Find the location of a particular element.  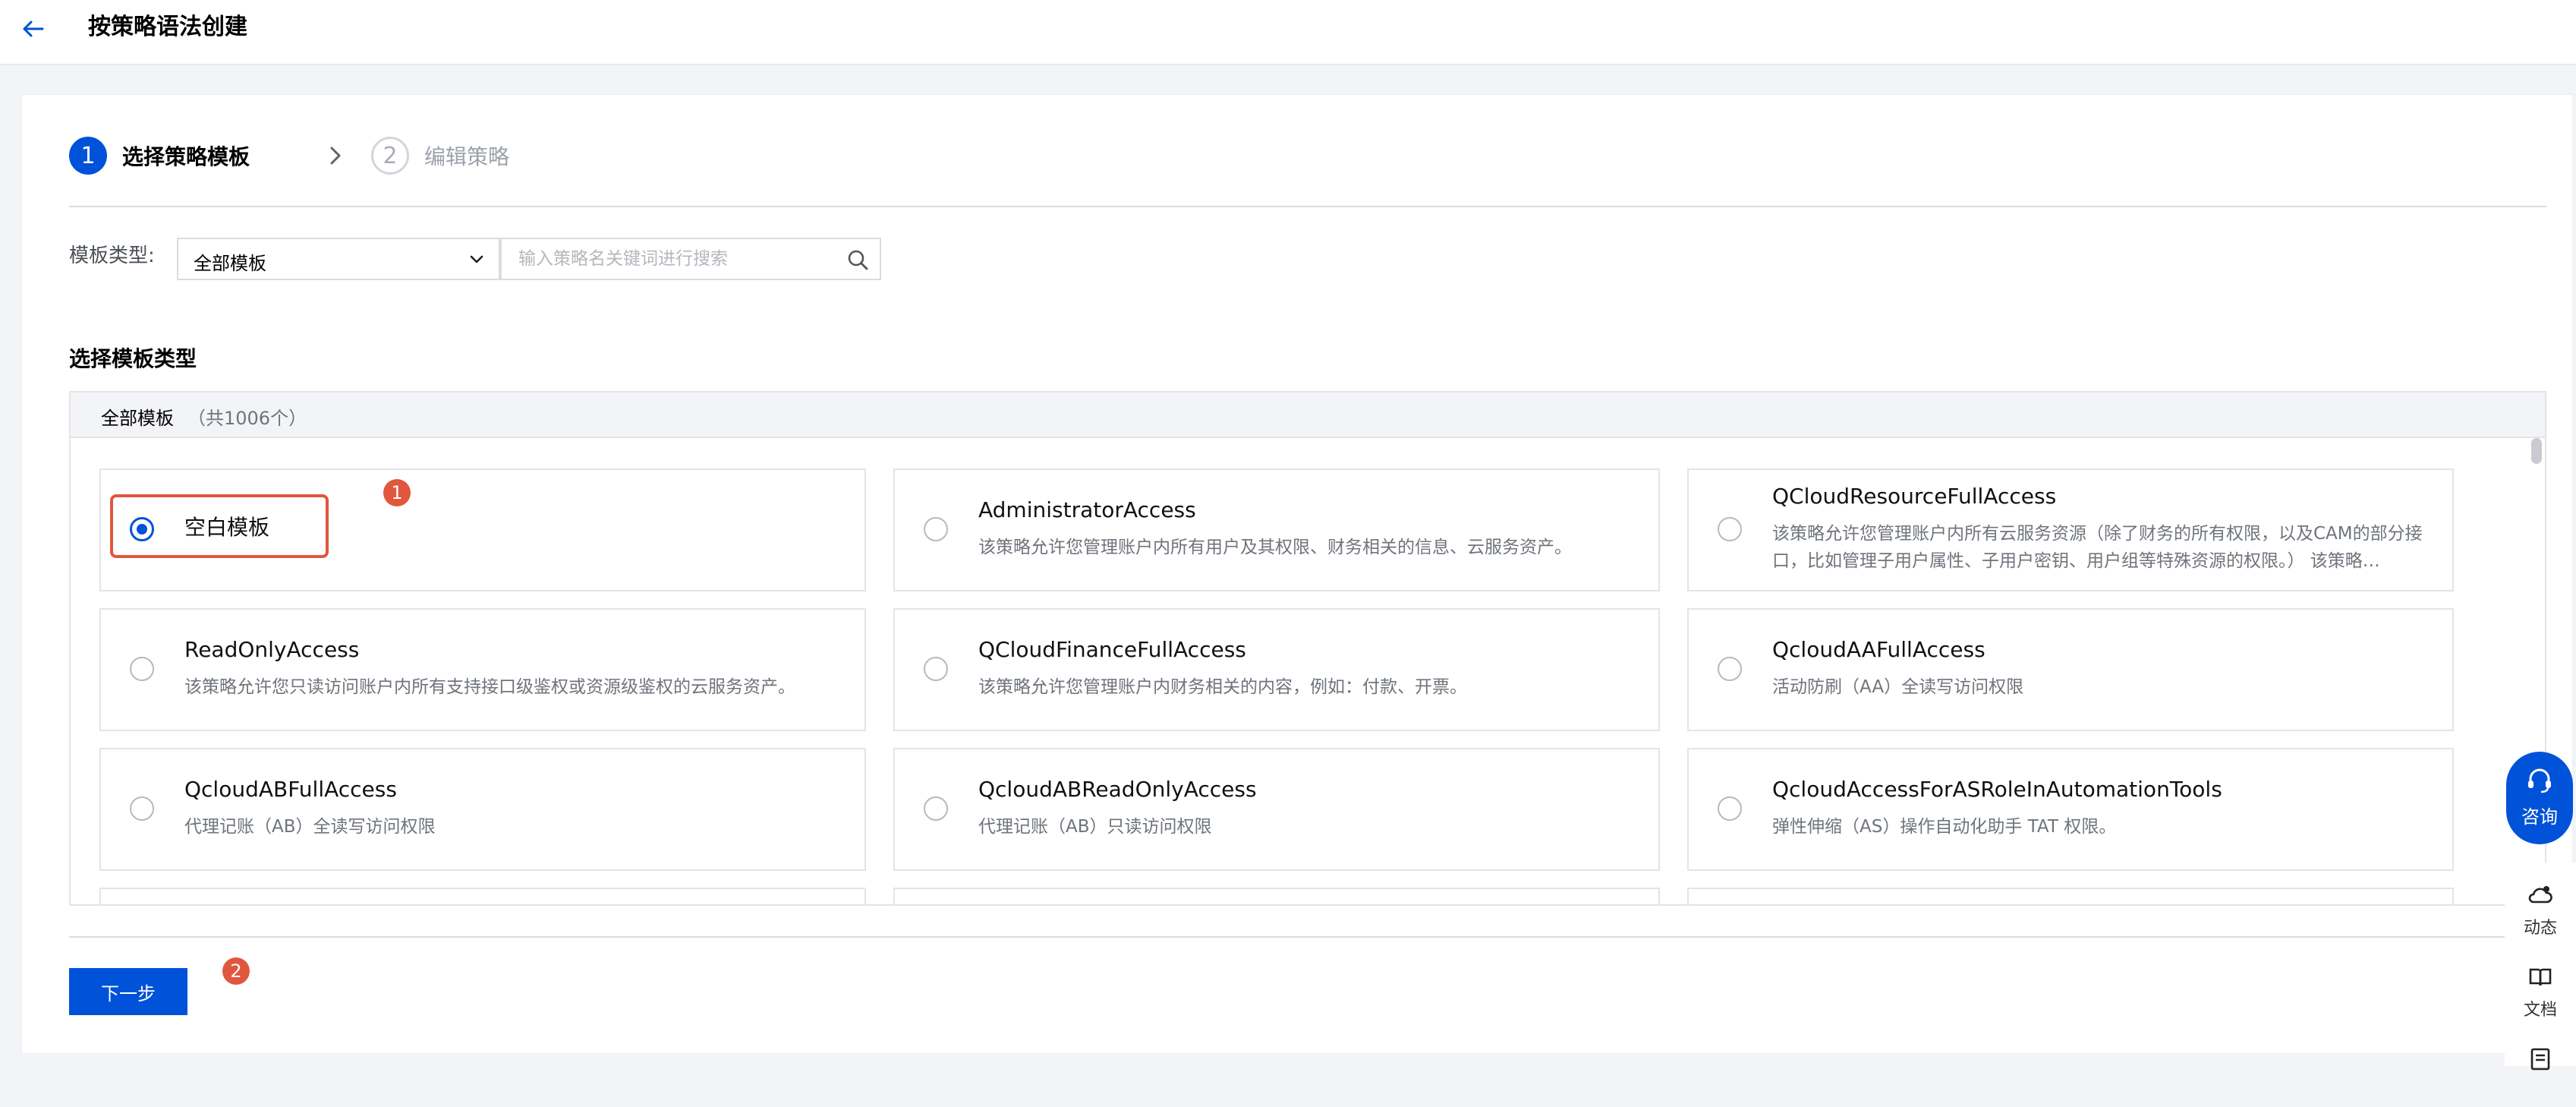

consult-label: 咨询 is located at coordinates (2539, 817).